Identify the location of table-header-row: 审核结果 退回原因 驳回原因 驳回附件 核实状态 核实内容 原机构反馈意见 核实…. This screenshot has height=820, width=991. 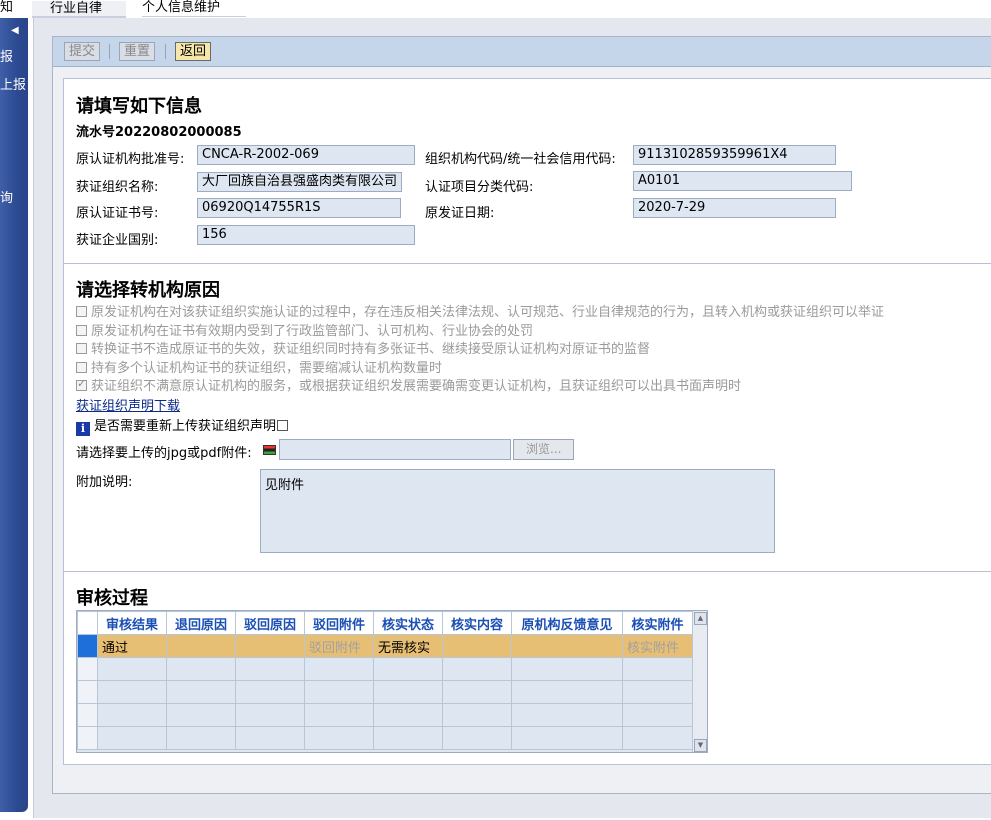
(385, 623).